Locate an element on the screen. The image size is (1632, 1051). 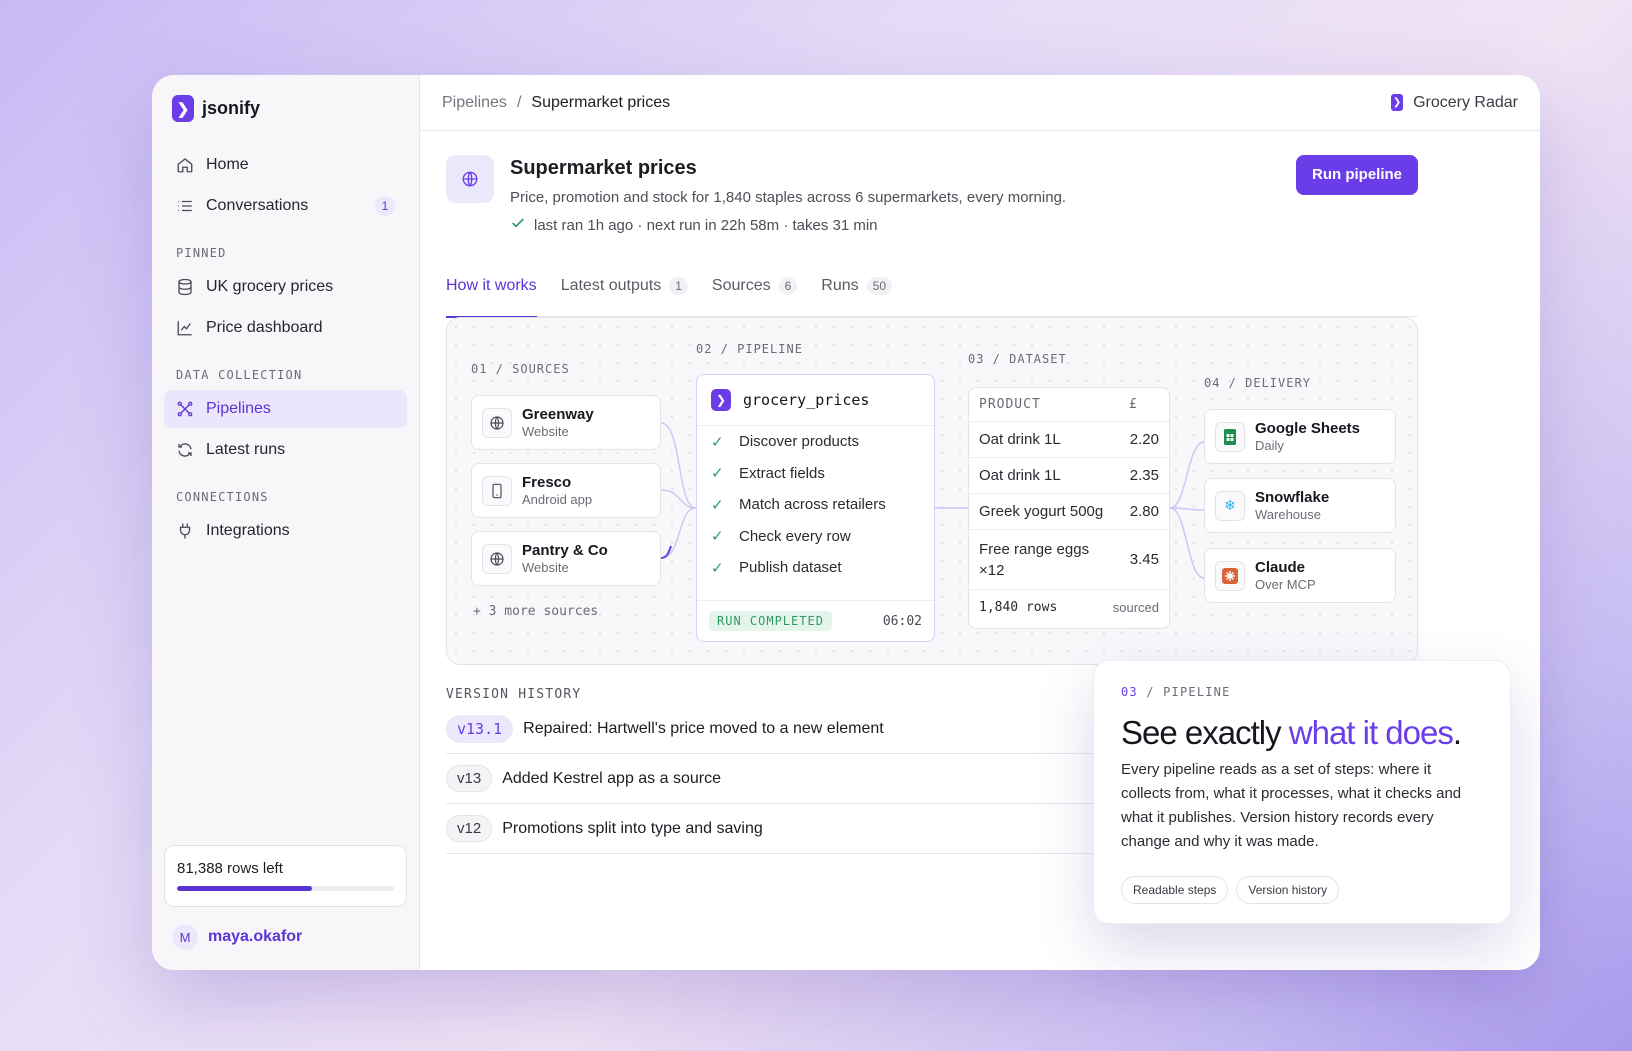
table-row: Free range eggs ×12 3.45 is located at coordinates (1069, 560).